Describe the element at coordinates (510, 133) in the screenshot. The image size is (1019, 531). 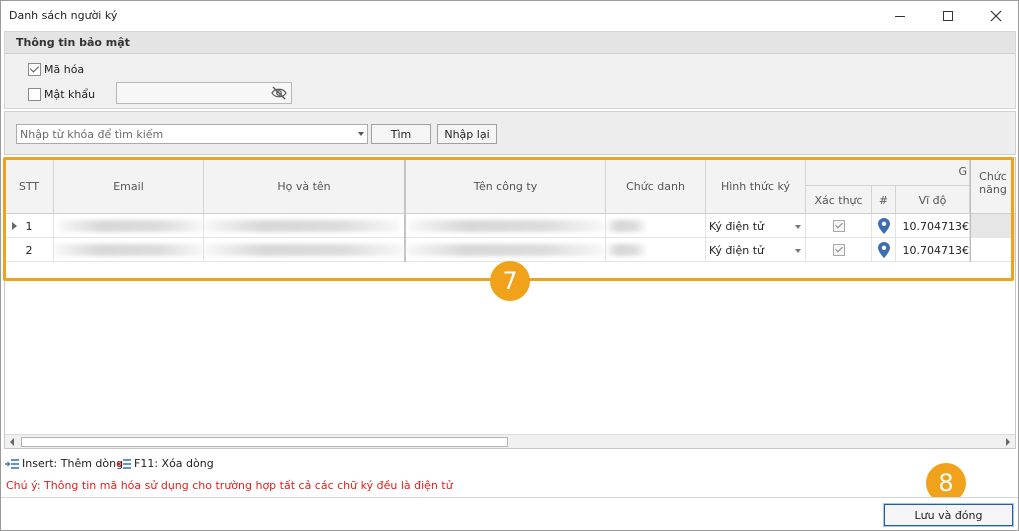
I see `search-bar: Nhập từ khóa để tìm kiếm Tìm Nhập lại` at that location.